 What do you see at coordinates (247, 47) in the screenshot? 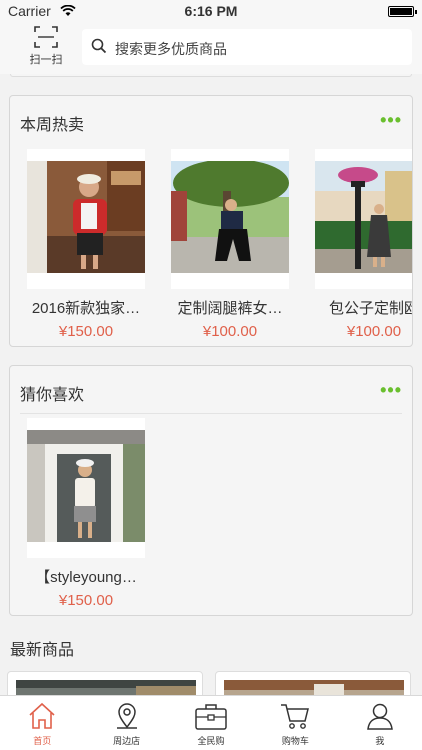
I see `search-input: 搜索更多优质商品` at bounding box center [247, 47].